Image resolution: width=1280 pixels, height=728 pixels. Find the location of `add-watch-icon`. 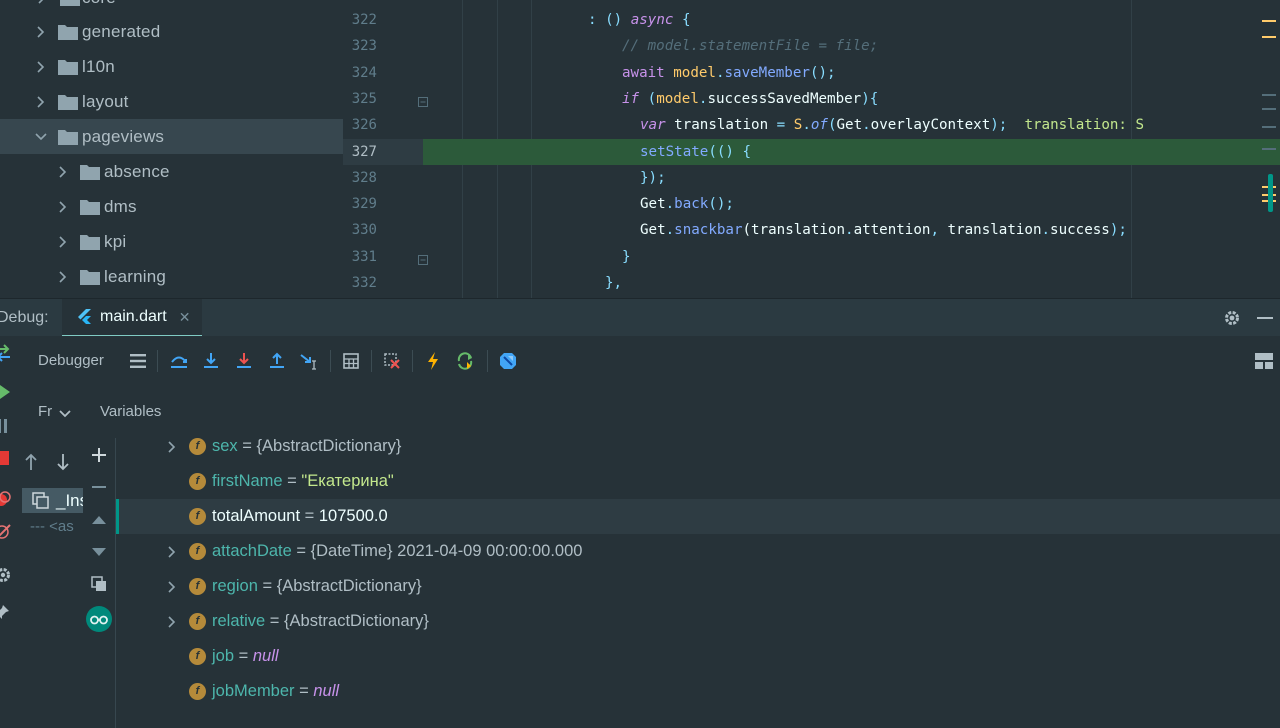

add-watch-icon is located at coordinates (99, 455).